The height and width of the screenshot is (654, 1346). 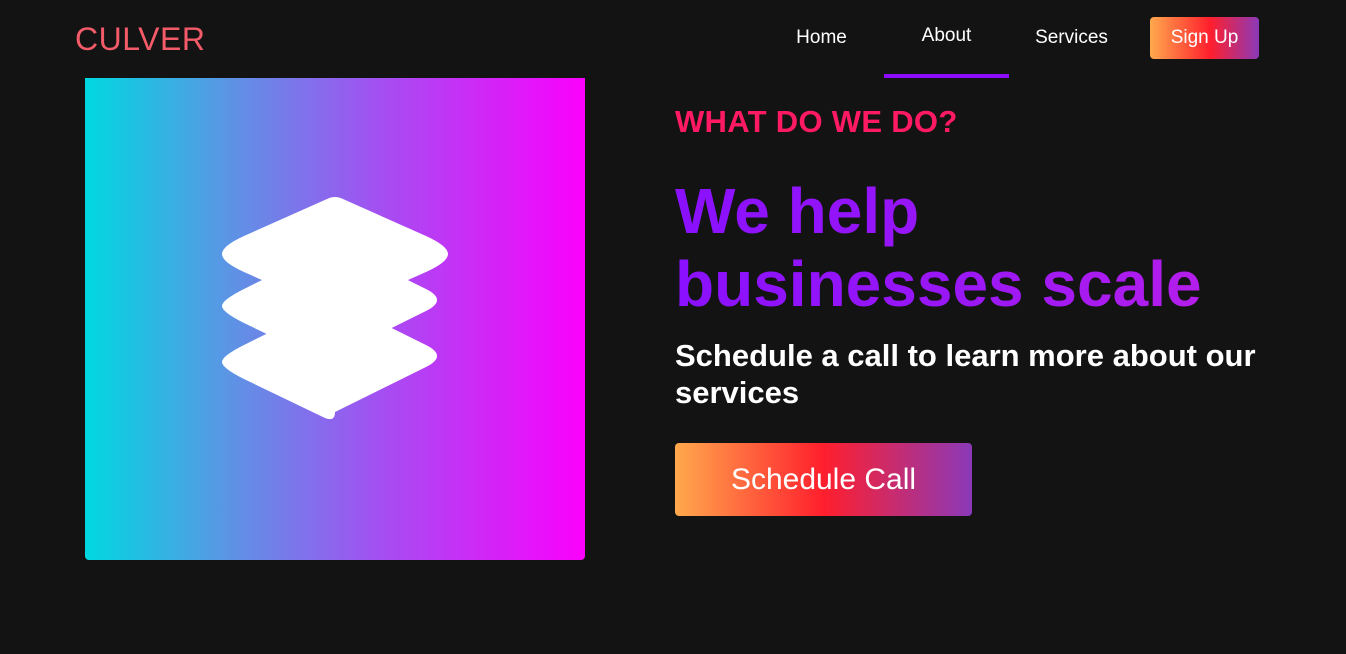 What do you see at coordinates (140, 39) in the screenshot?
I see `brand-logo: CULVER` at bounding box center [140, 39].